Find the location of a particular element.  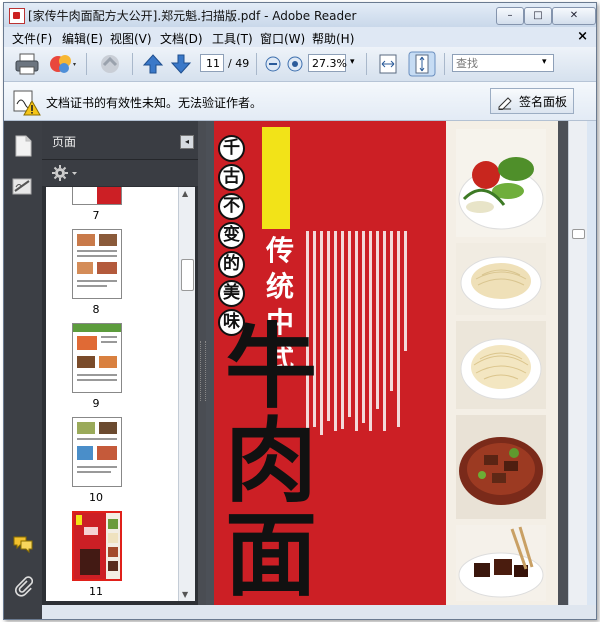

title-character: 古 is located at coordinates (231, 177).